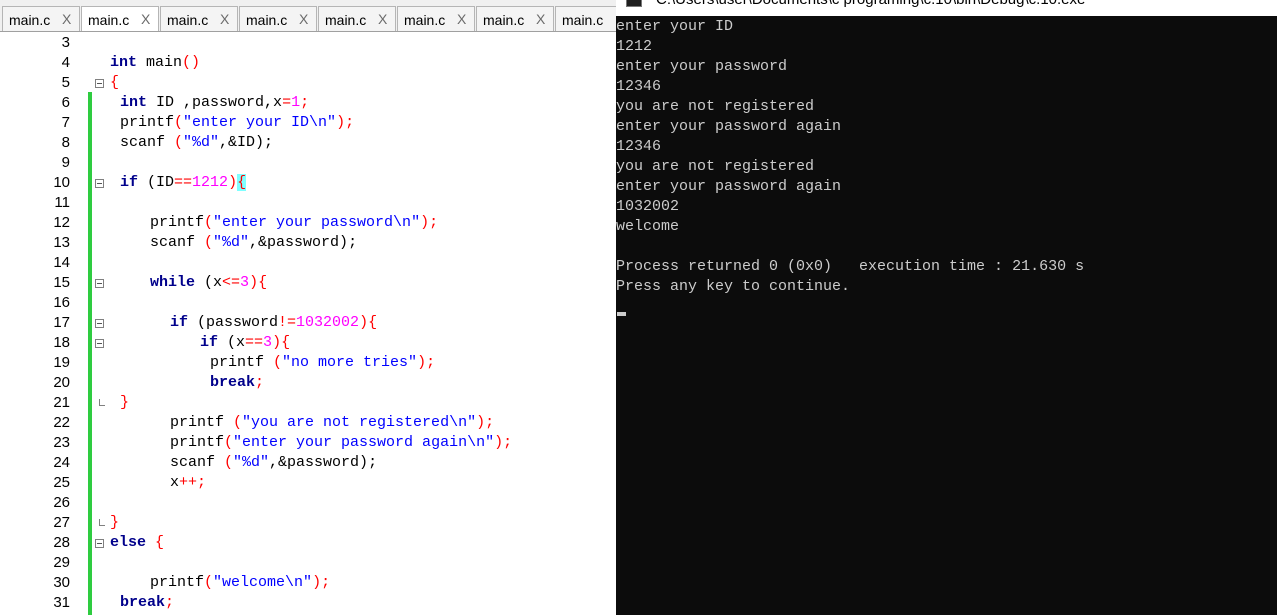  Describe the element at coordinates (61, 462) in the screenshot. I see `line-number: 24` at that location.